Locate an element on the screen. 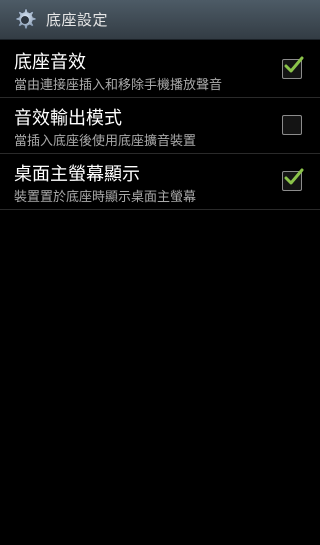 The image size is (320, 545). action-bar: 底座設定 is located at coordinates (160, 20).